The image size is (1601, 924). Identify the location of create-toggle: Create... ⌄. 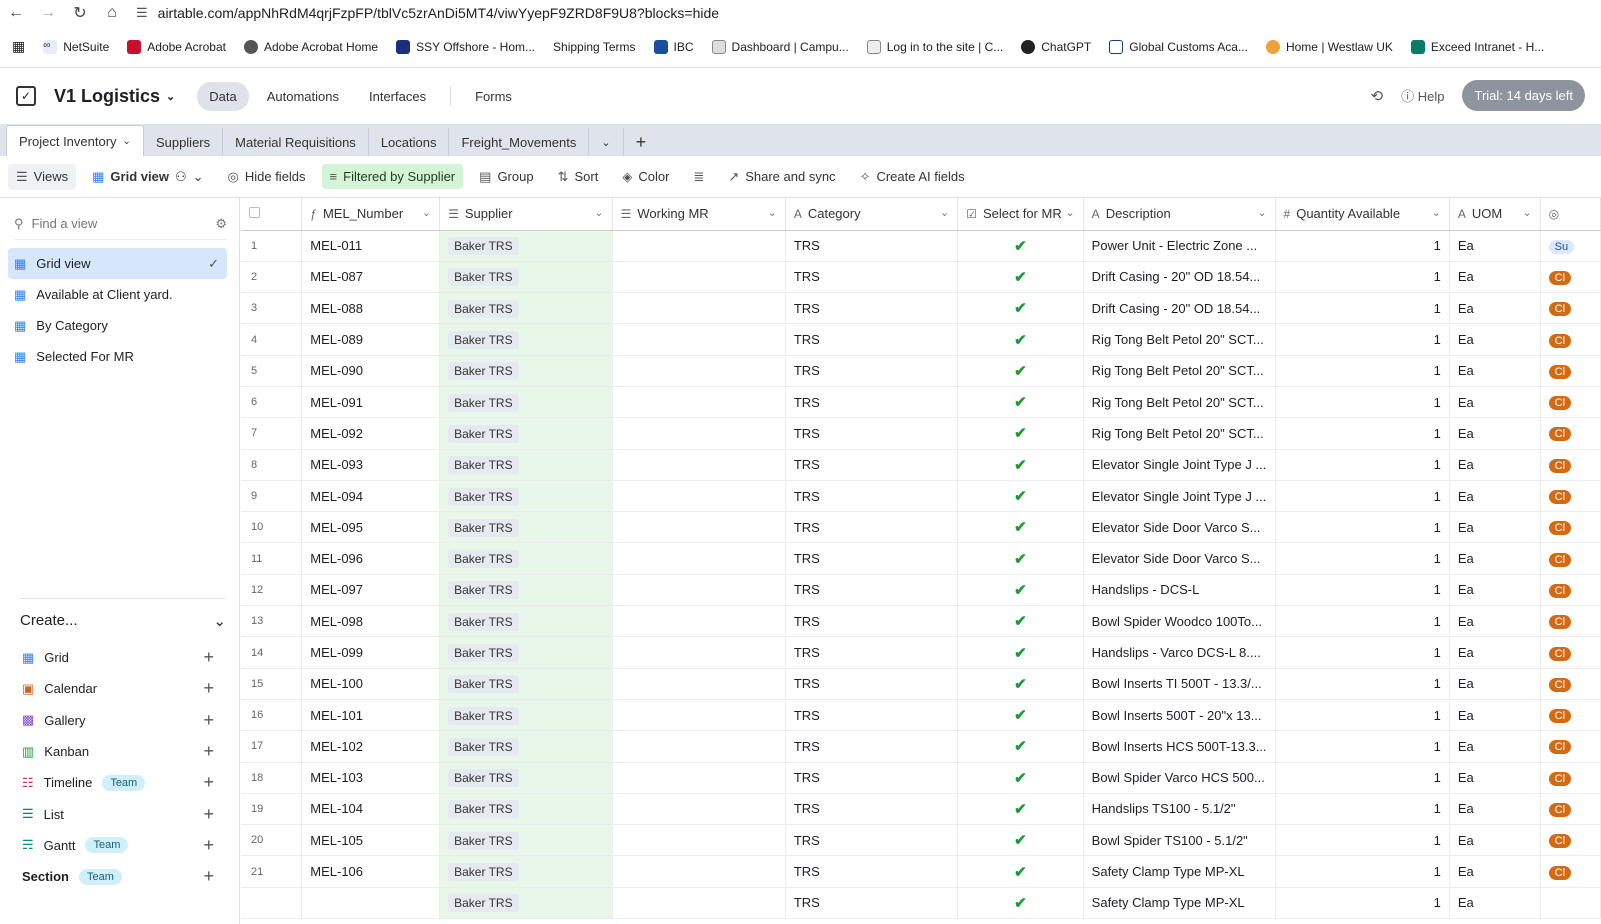
(123, 620).